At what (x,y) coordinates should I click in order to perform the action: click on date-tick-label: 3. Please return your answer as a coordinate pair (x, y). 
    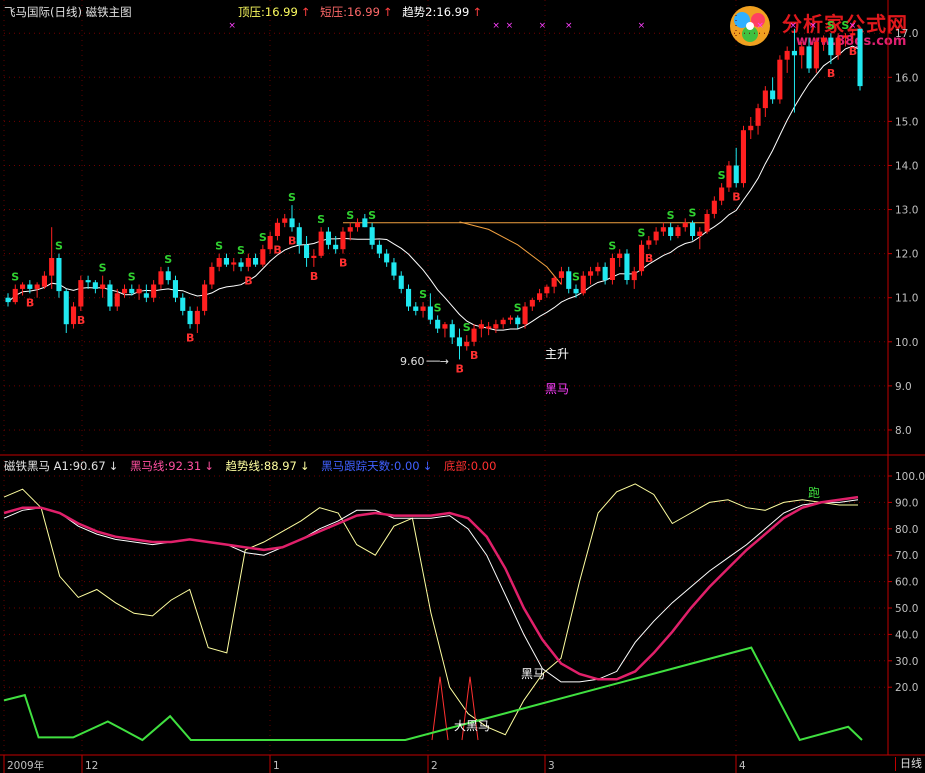
    Looking at the image, I should click on (551, 766).